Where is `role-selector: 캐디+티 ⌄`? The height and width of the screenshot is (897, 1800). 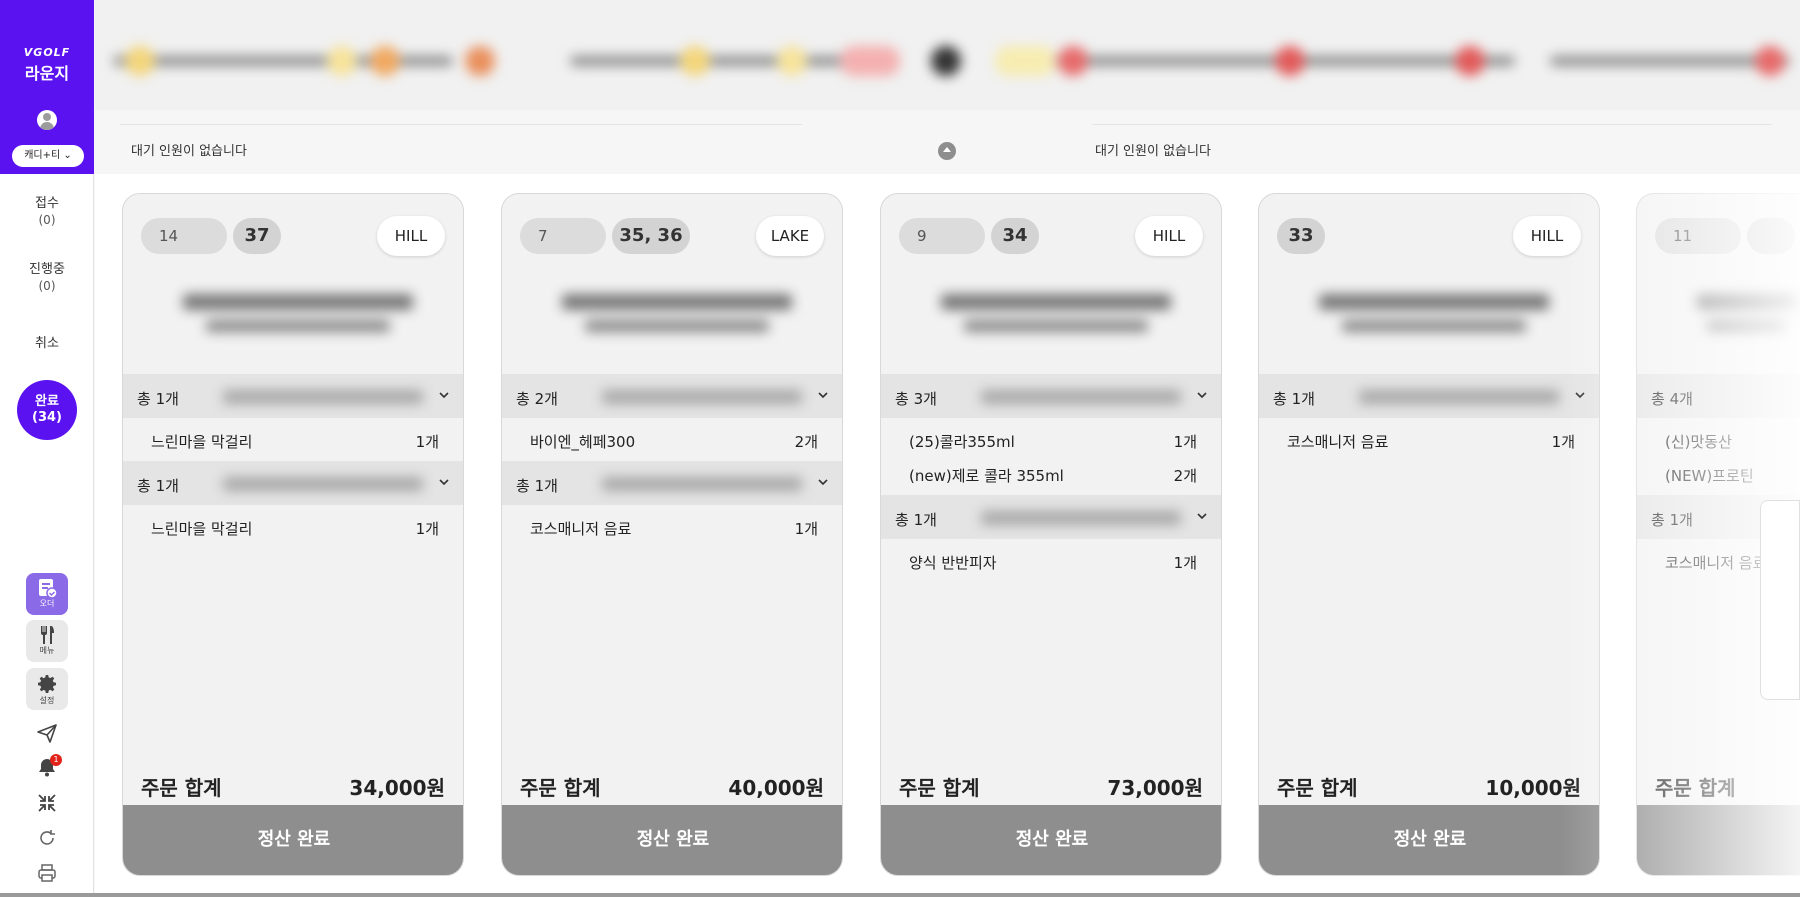
role-selector: 캐디+티 ⌄ is located at coordinates (48, 156).